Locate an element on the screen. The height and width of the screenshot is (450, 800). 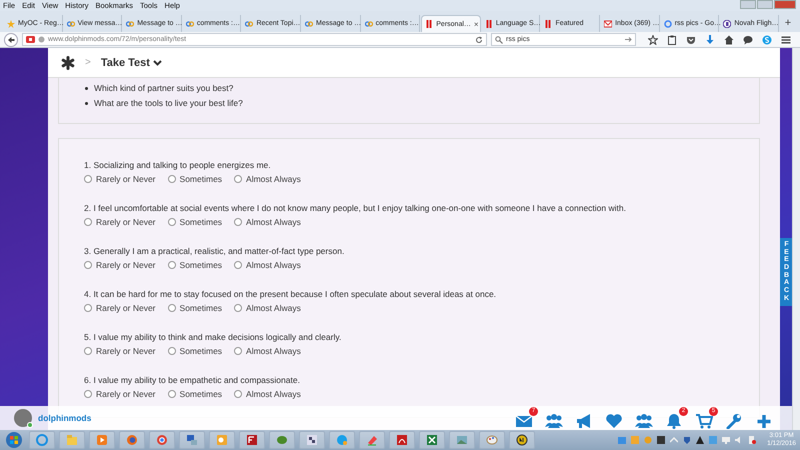
take-test-dropdown: Take Test is located at coordinates (131, 62).